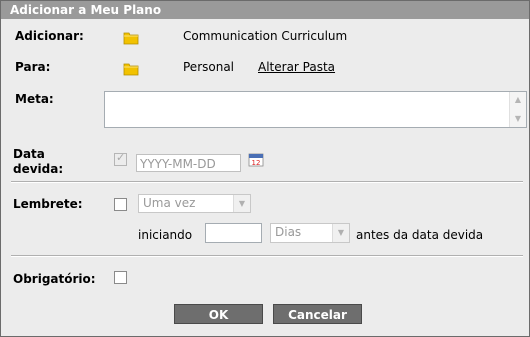  I want to click on reminder-unit-value: Dias, so click(288, 232).